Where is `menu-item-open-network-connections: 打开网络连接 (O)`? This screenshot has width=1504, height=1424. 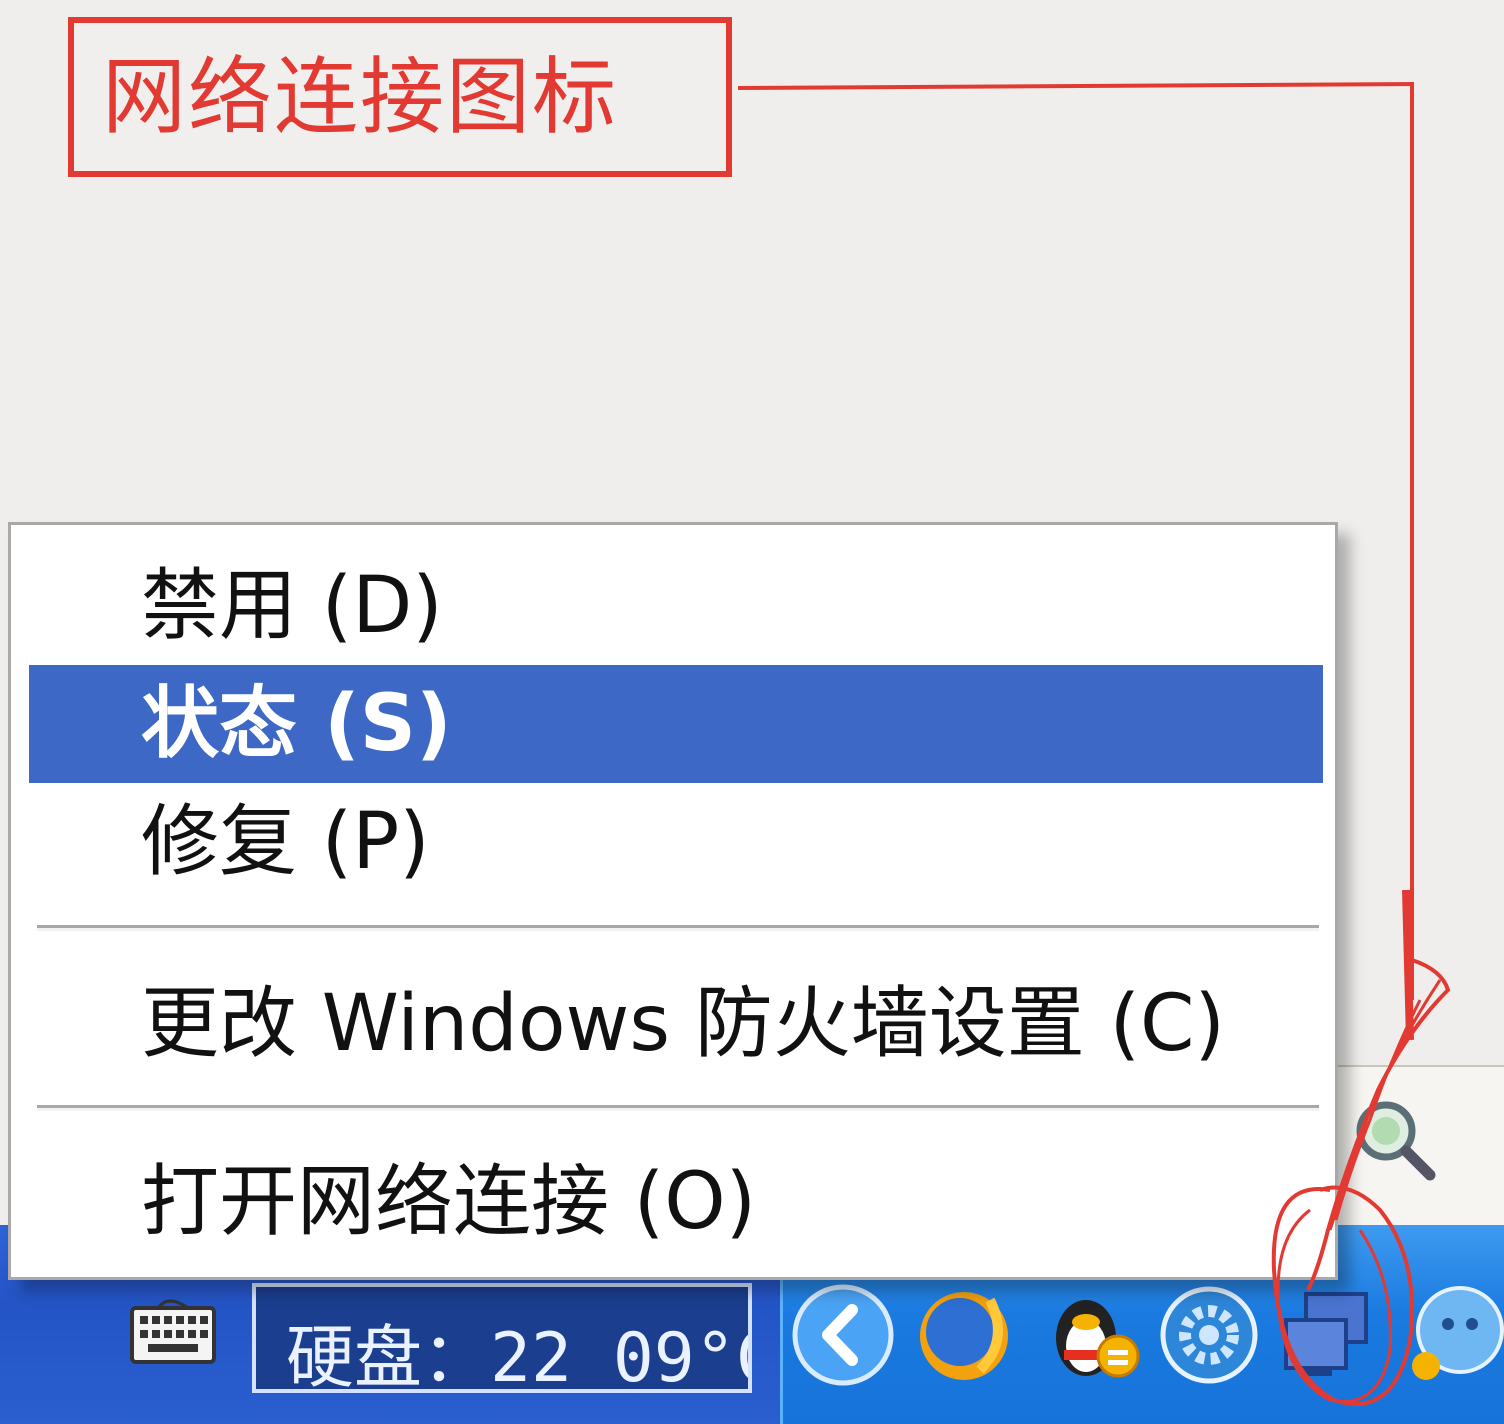 menu-item-open-network-connections: 打开网络连接 (O) is located at coordinates (676, 1202).